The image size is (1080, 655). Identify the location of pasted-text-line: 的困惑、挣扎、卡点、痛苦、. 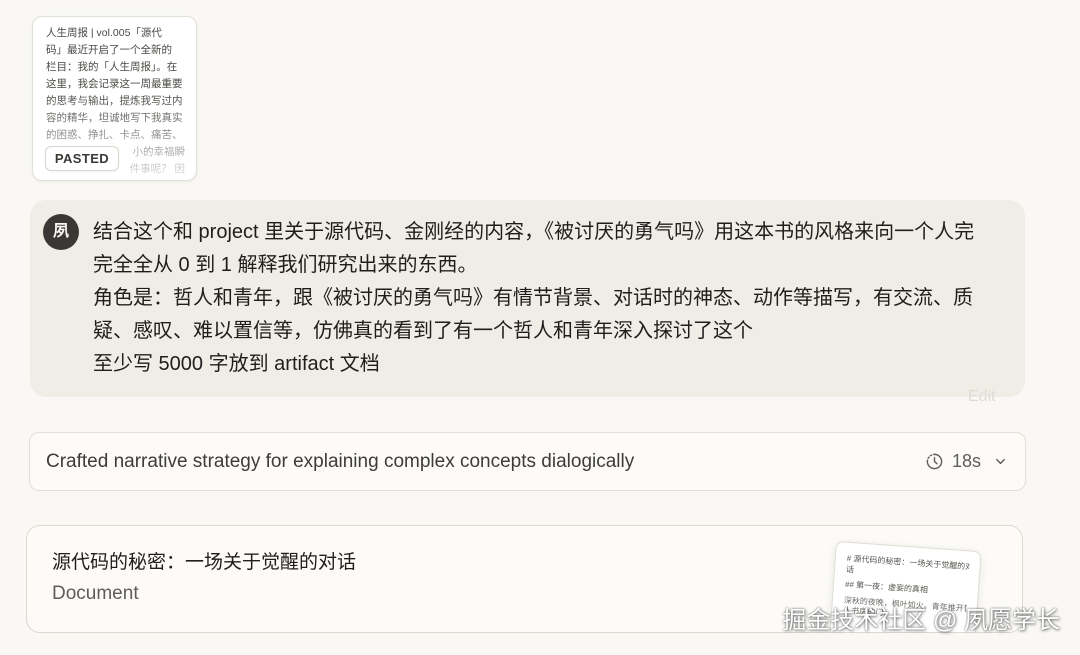
(114, 135).